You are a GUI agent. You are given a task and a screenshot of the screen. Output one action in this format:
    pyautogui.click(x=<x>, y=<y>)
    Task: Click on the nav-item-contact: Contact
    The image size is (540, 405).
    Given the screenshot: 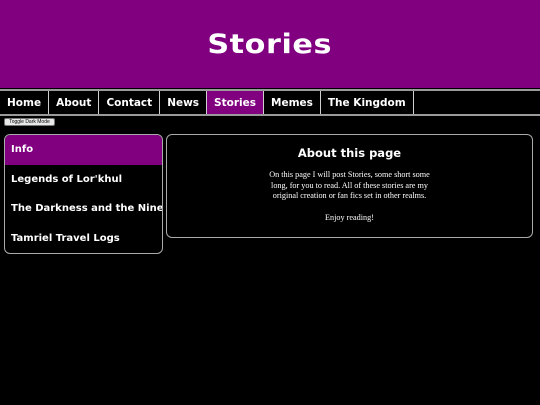 What is the action you would take?
    pyautogui.click(x=130, y=102)
    